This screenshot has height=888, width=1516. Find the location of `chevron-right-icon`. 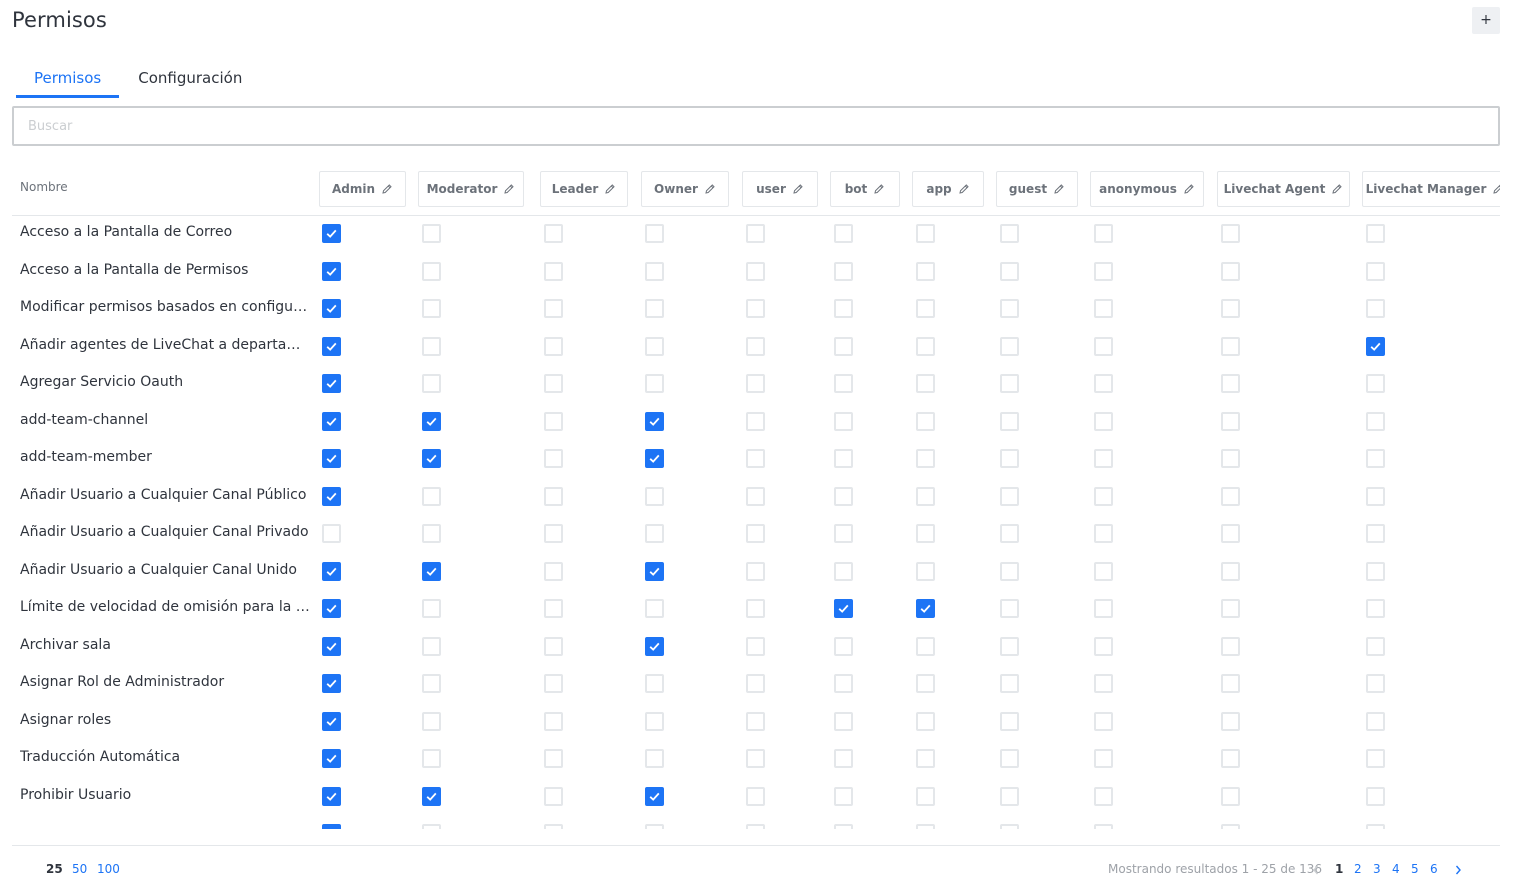

chevron-right-icon is located at coordinates (1458, 870).